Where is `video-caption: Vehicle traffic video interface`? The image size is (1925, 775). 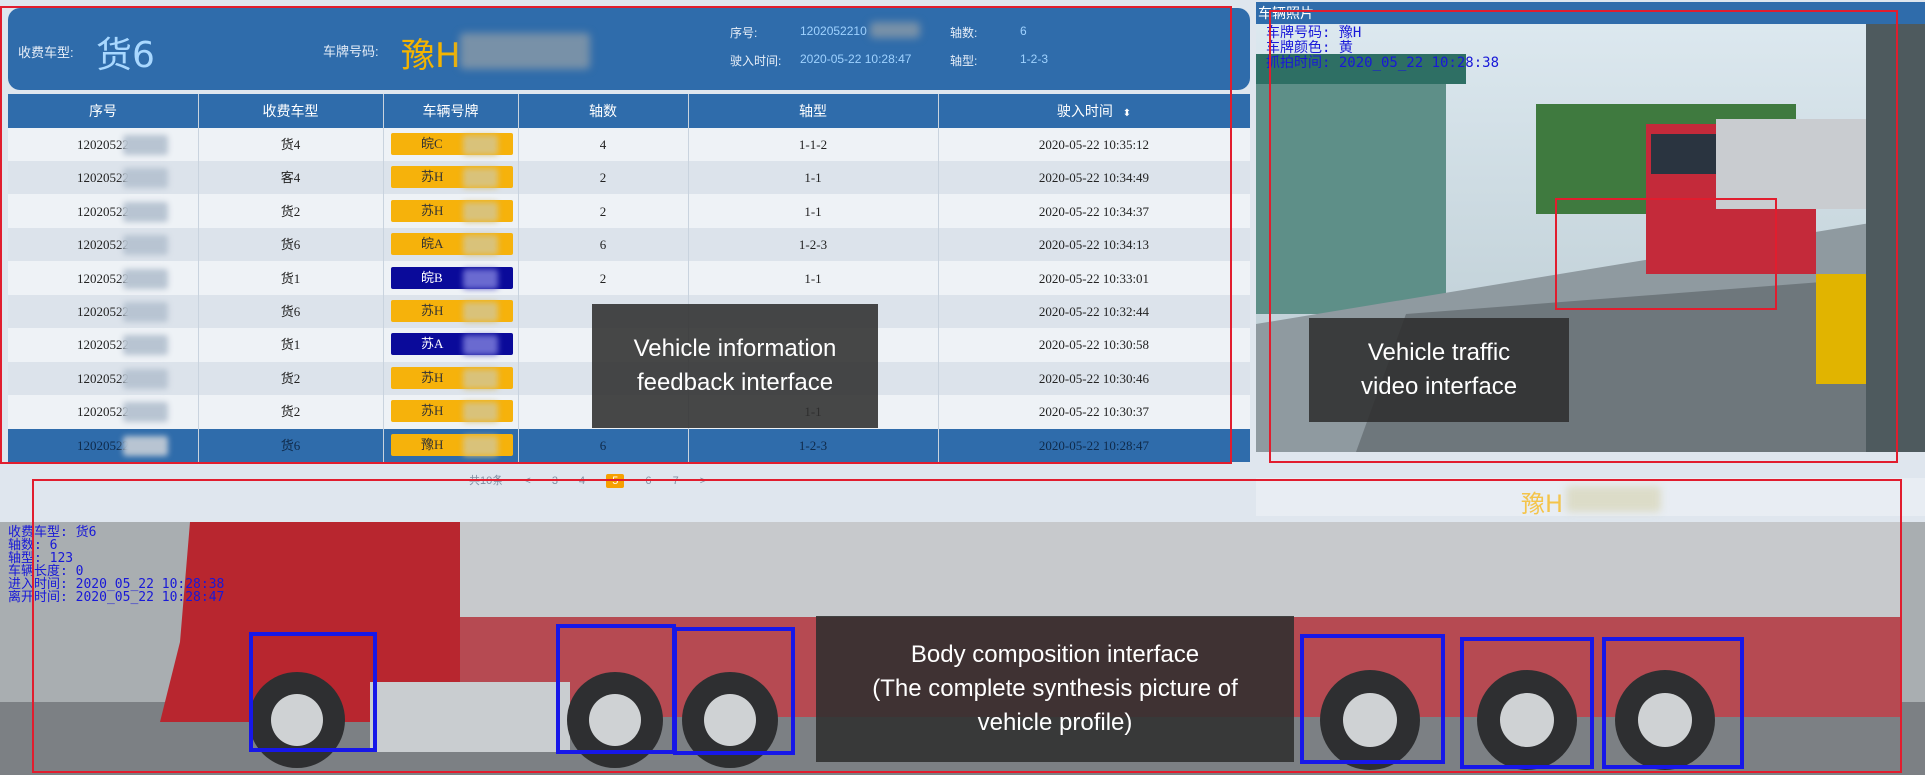 video-caption: Vehicle traffic video interface is located at coordinates (1439, 370).